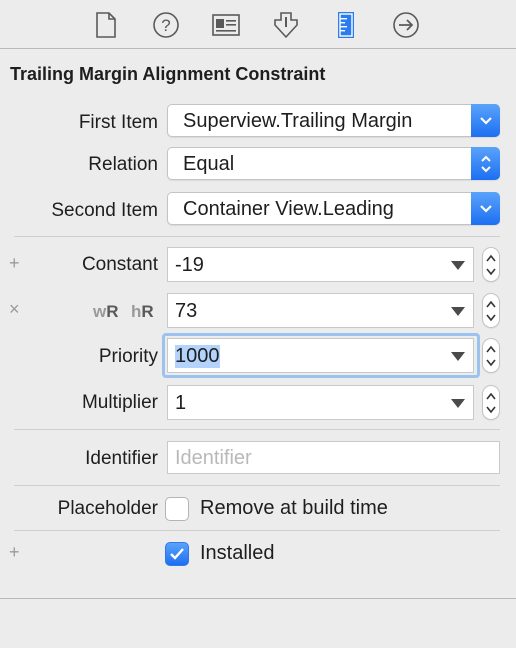  I want to click on first-item-value: Superview.Trailing Margin, so click(298, 121).